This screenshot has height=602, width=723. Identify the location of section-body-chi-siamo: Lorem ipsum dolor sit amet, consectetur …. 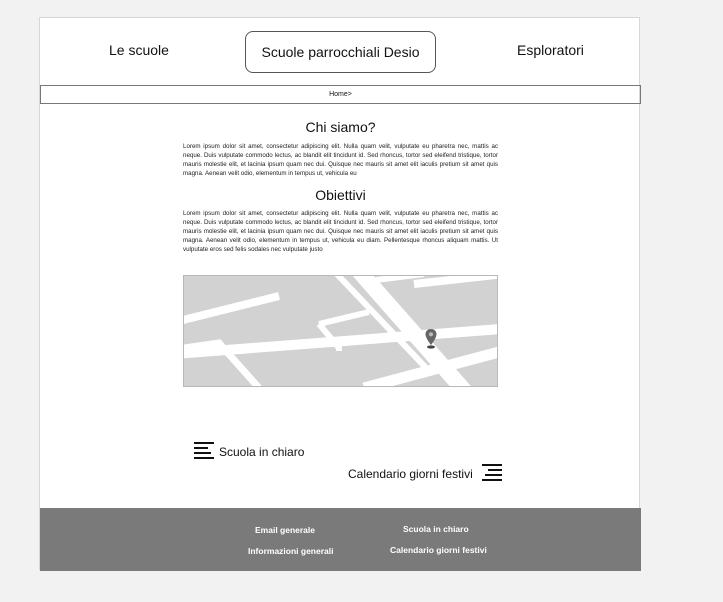
(340, 160).